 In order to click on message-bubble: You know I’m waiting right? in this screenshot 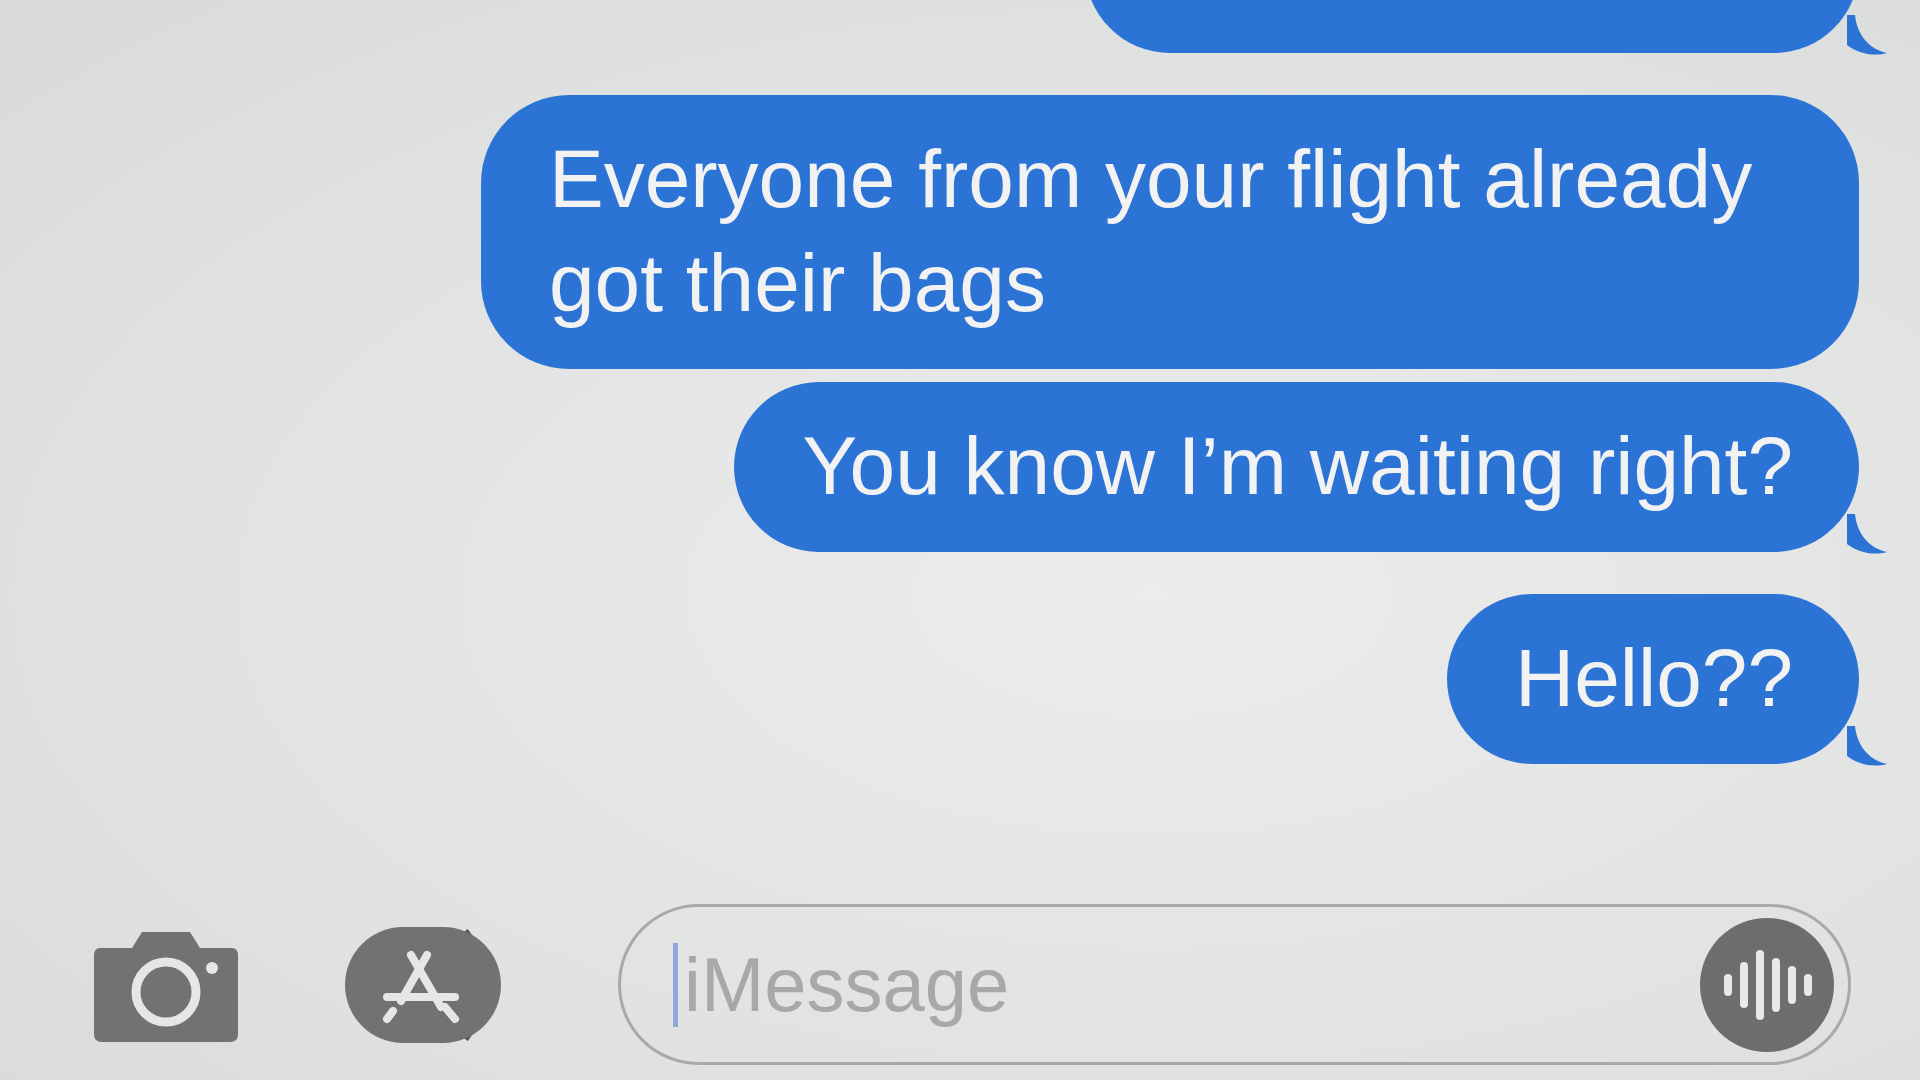, I will do `click(1296, 467)`.